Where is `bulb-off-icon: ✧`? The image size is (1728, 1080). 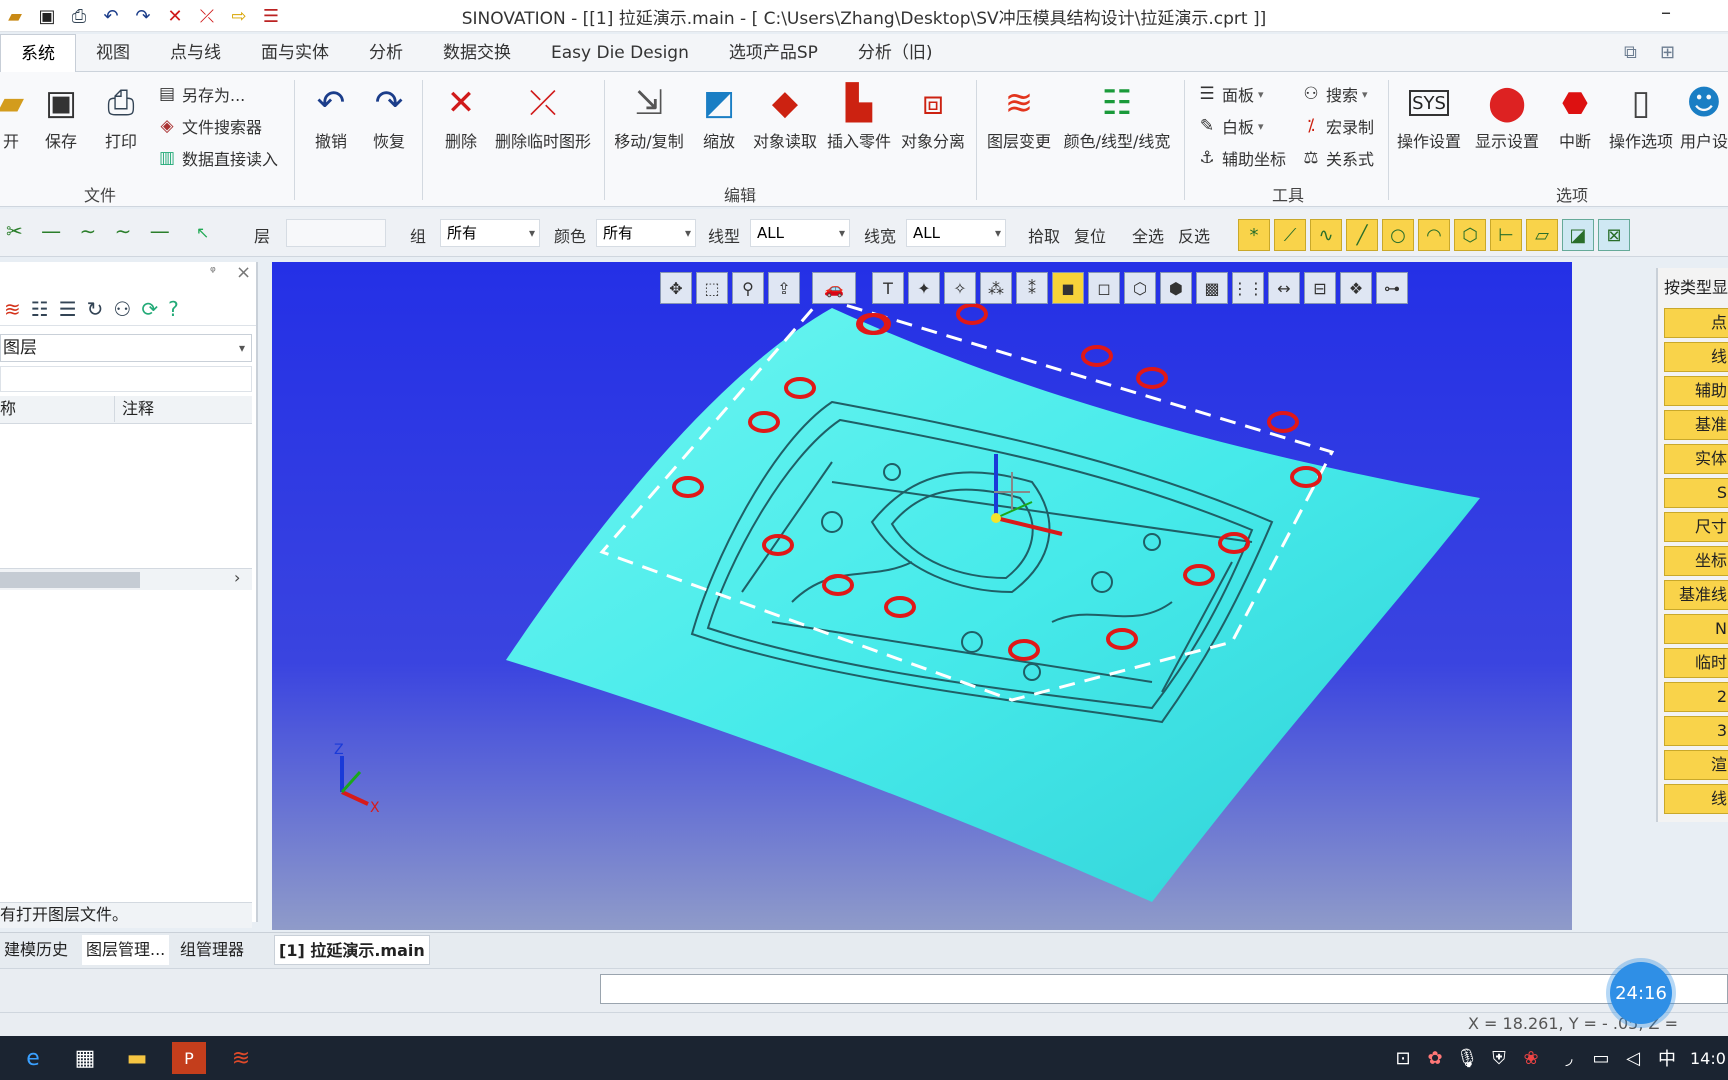 bulb-off-icon: ✧ is located at coordinates (960, 288).